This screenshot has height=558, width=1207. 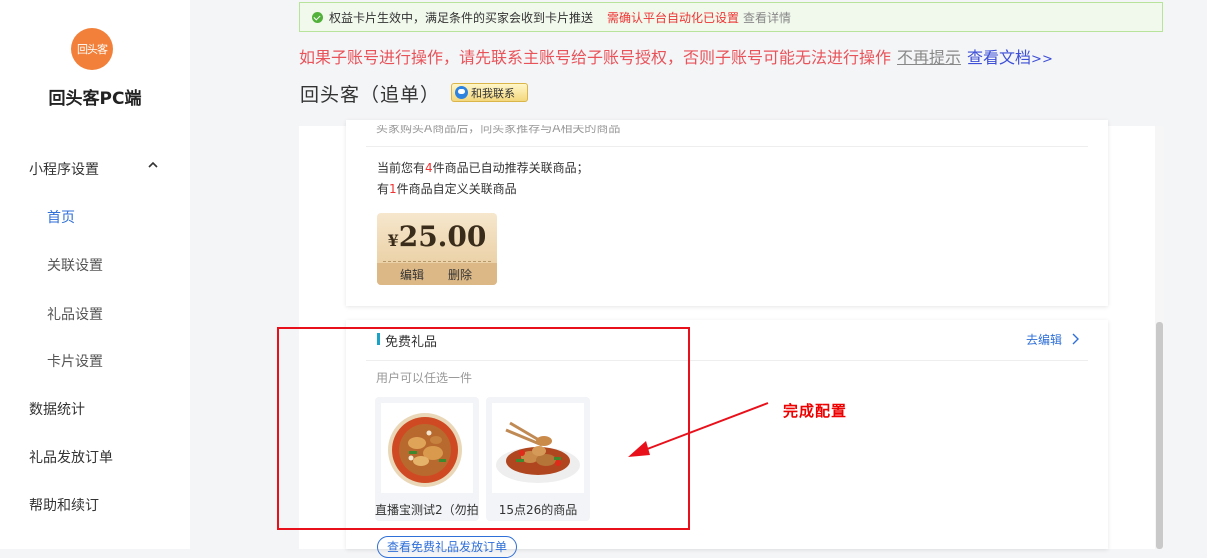 I want to click on check-circle-icon, so click(x=317, y=17).